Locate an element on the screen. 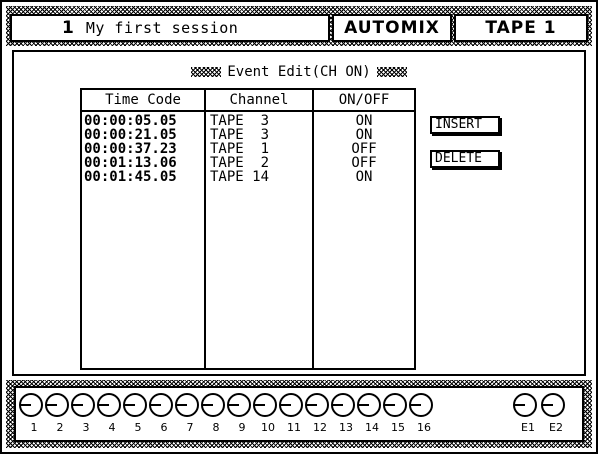 This screenshot has width=598, height=454. mode-label: AUTOMIX is located at coordinates (392, 28).